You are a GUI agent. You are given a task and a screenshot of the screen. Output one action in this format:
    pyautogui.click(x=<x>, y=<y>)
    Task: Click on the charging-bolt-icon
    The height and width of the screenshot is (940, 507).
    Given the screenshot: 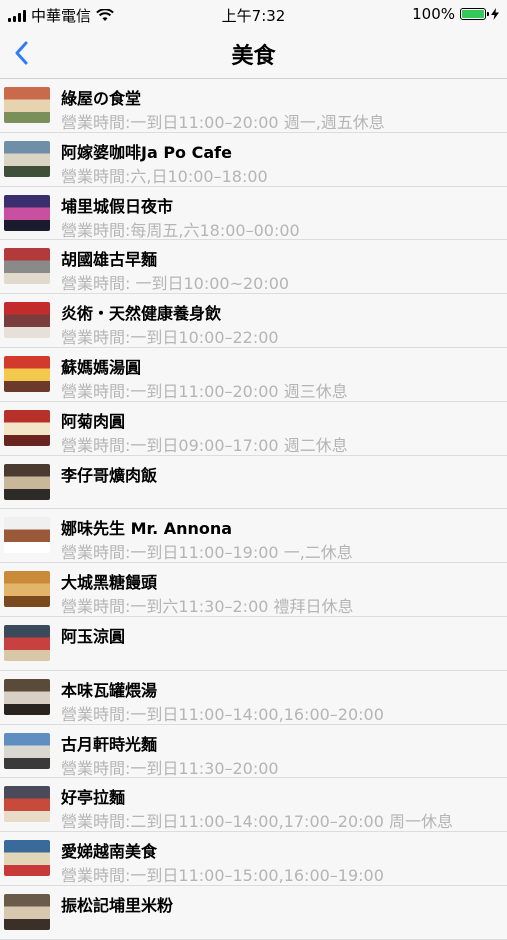 What is the action you would take?
    pyautogui.click(x=495, y=14)
    